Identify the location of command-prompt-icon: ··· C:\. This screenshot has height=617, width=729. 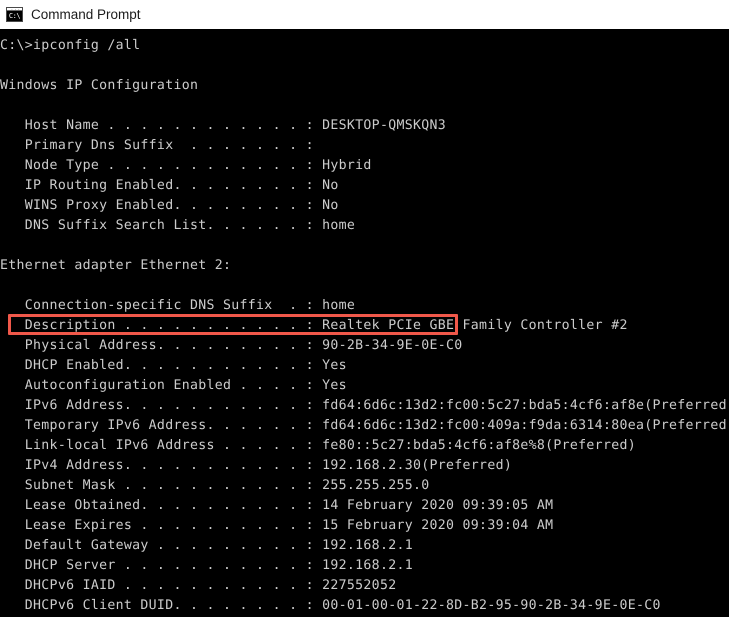
(14, 14).